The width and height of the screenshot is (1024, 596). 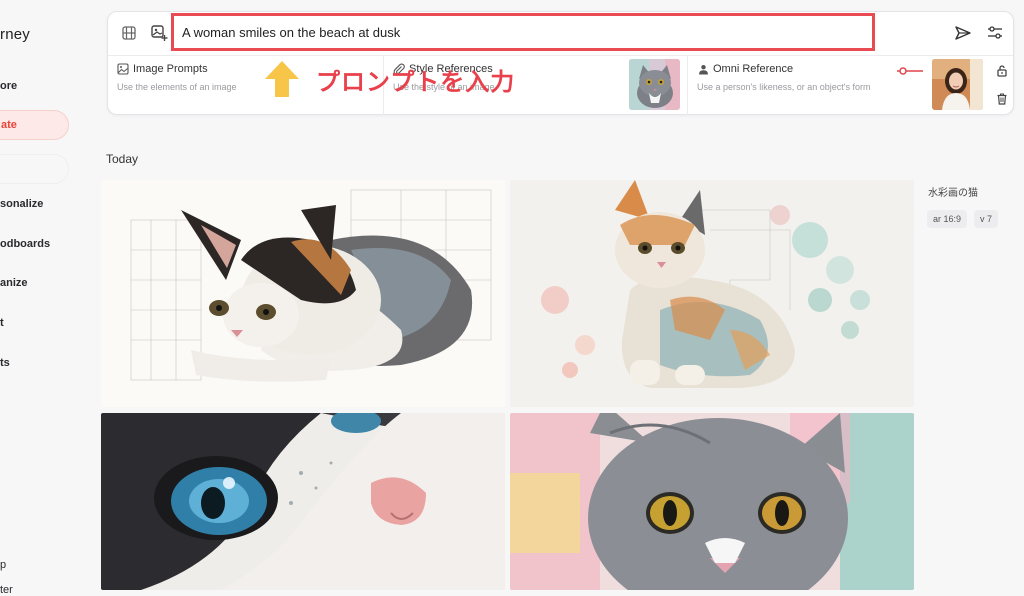 What do you see at coordinates (21, 204) in the screenshot?
I see `sidebar-item-personalize: sonalize` at bounding box center [21, 204].